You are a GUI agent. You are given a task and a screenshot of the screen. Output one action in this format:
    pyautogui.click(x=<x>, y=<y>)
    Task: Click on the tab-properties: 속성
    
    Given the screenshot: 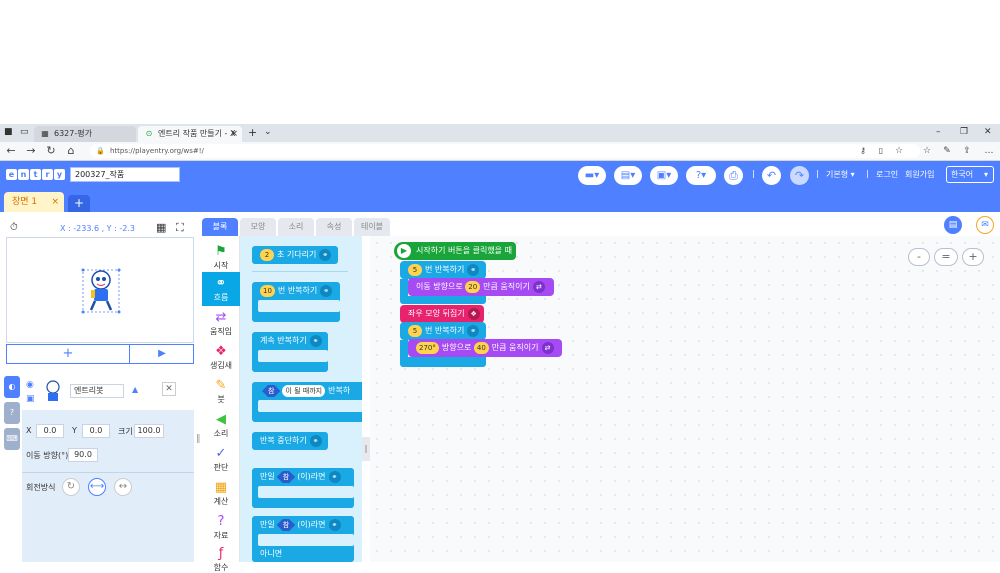 What is the action you would take?
    pyautogui.click(x=334, y=227)
    